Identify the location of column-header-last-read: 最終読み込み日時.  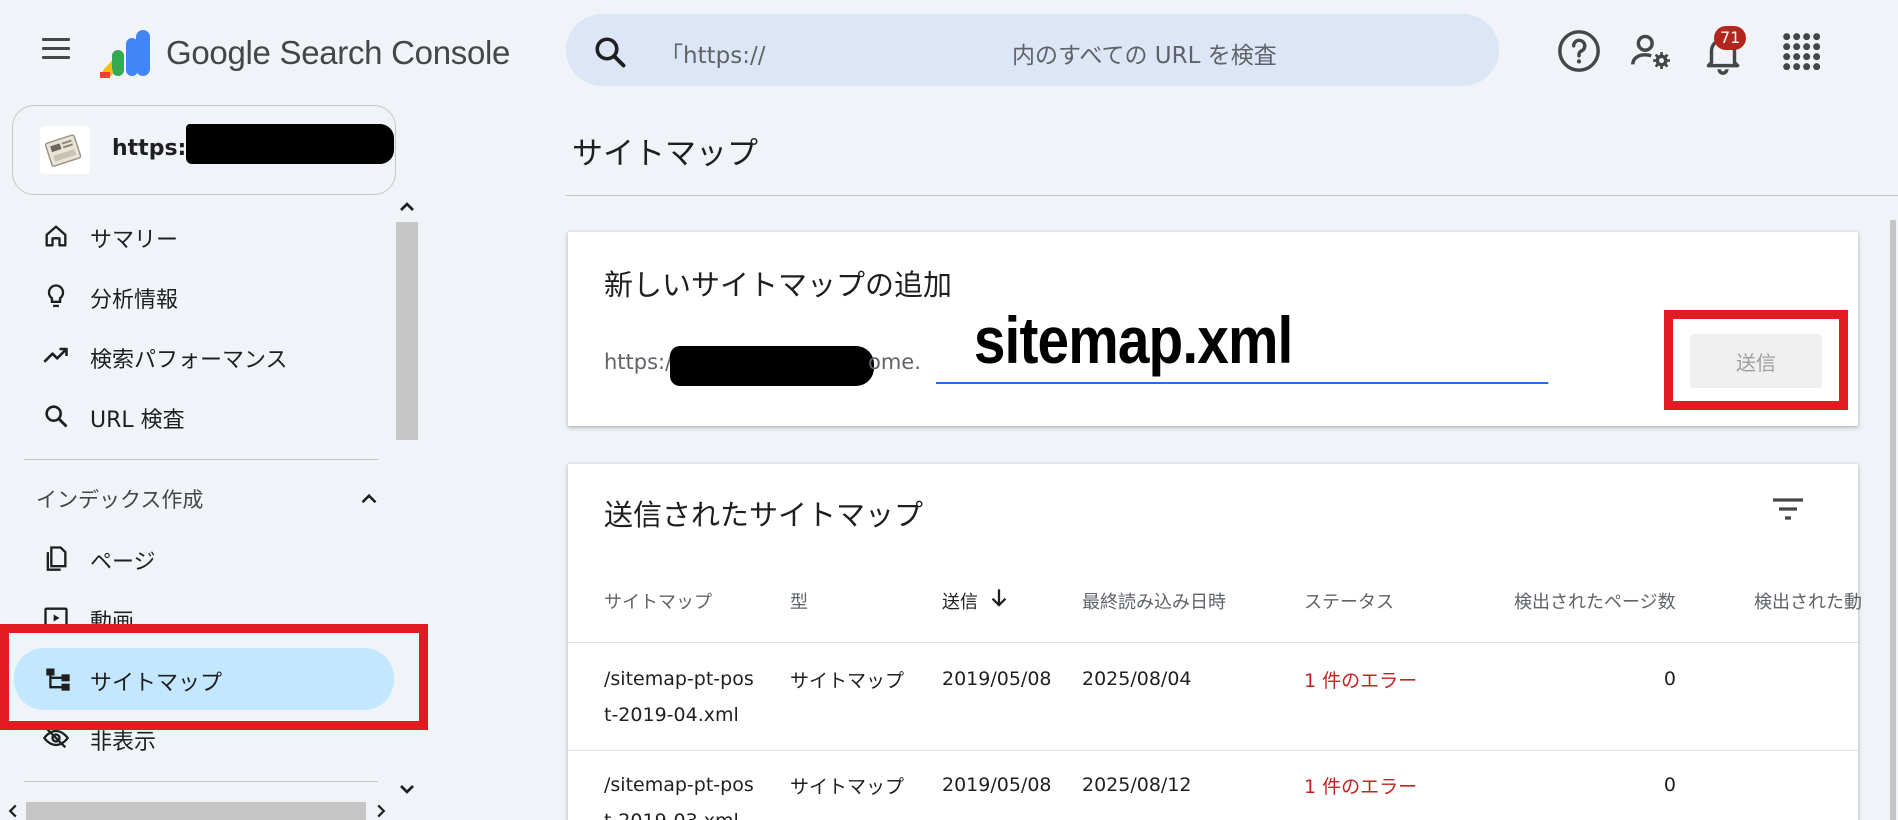
(1154, 601).